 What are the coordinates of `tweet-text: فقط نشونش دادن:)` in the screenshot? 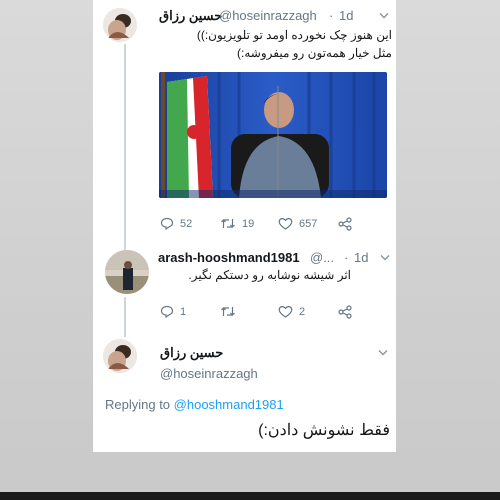 It's located at (324, 430).